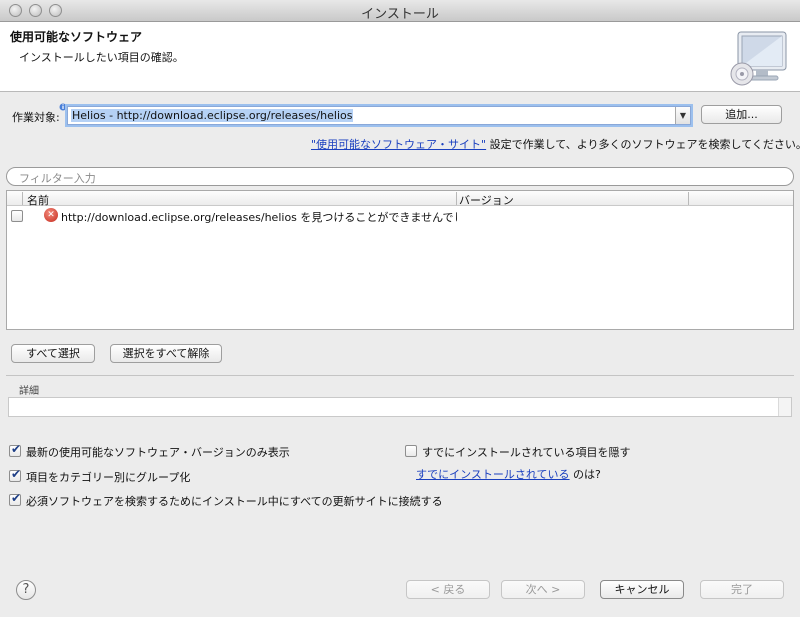  What do you see at coordinates (784, 407) in the screenshot?
I see `details-scrollbar` at bounding box center [784, 407].